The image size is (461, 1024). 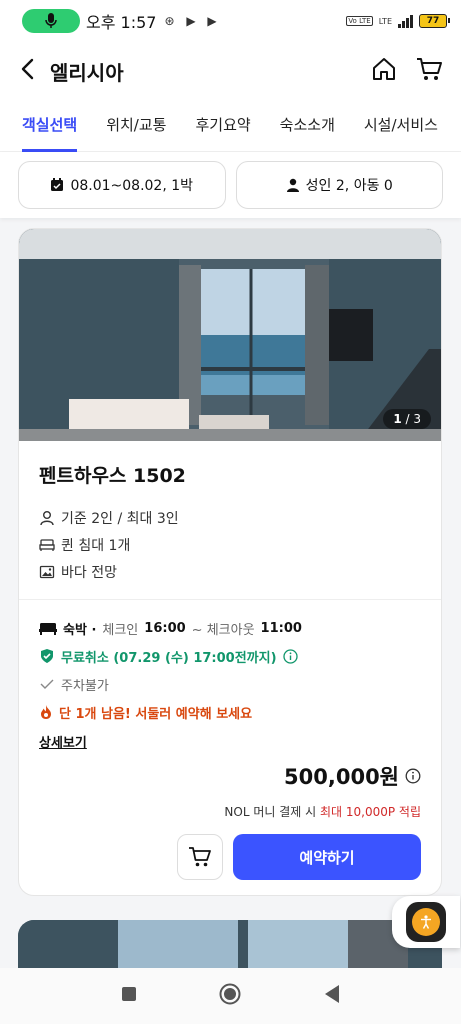 What do you see at coordinates (112, 476) in the screenshot?
I see `room-name: 펜트하우스 1502` at bounding box center [112, 476].